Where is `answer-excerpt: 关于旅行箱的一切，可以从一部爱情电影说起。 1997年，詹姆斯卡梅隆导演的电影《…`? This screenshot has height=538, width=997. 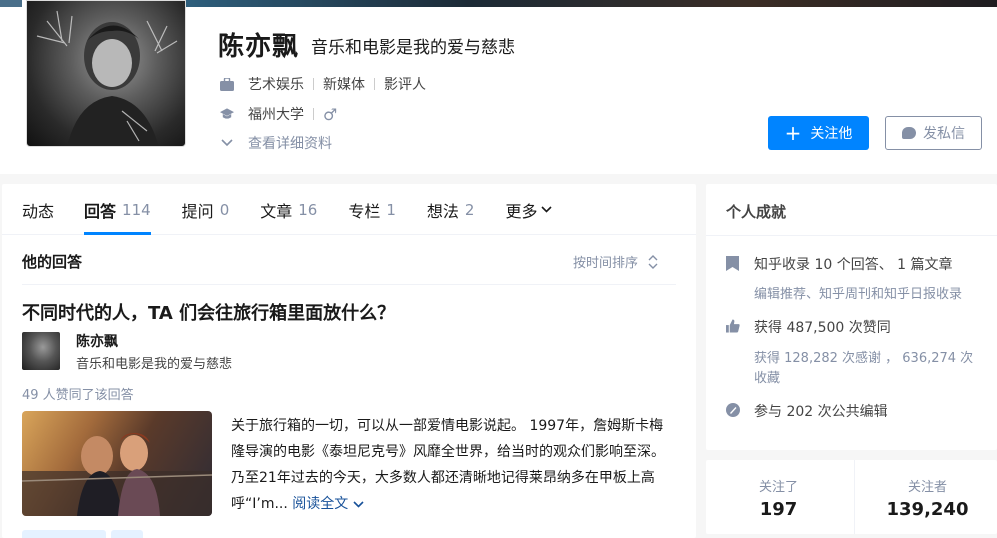
answer-excerpt: 关于旅行箱的一切，可以从一部爱情电影说起。 1997年，詹姆斯卡梅隆导演的电影《… is located at coordinates (454, 465).